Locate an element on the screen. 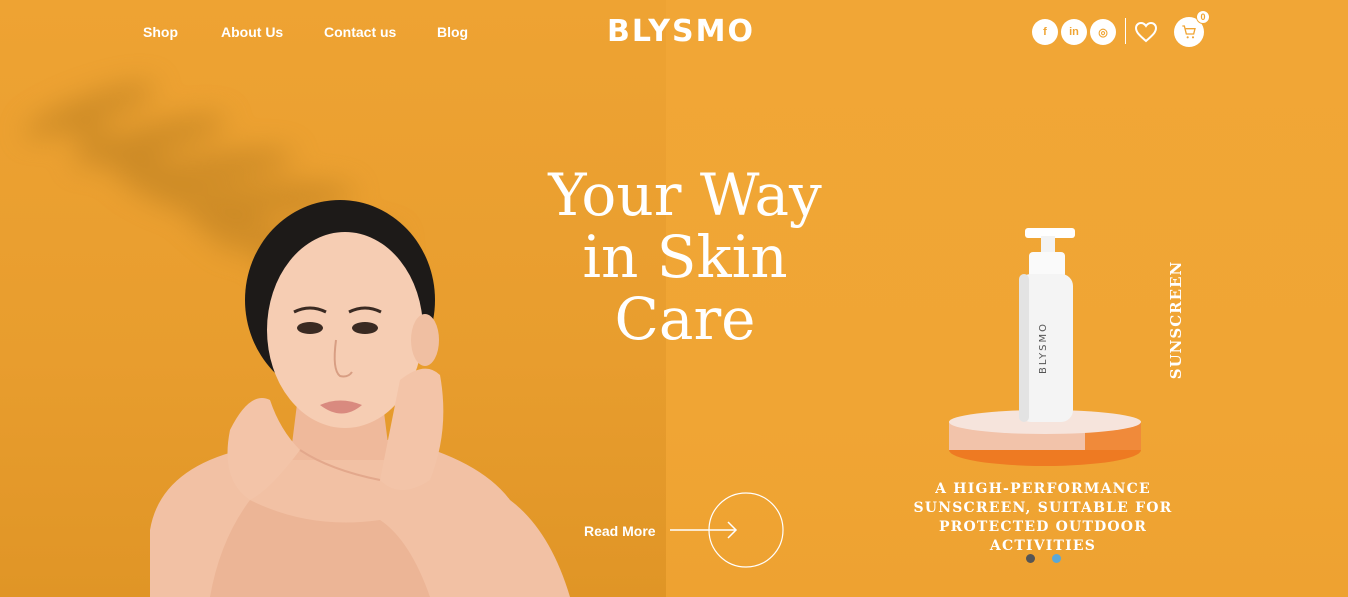  description-line-3: PROTECTED OUTDOOR ACTIVITIES is located at coordinates (1043, 536).